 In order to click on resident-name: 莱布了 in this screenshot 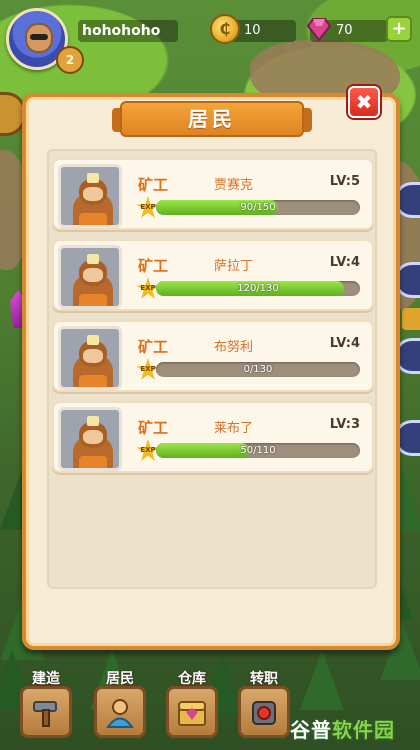, I will do `click(234, 428)`.